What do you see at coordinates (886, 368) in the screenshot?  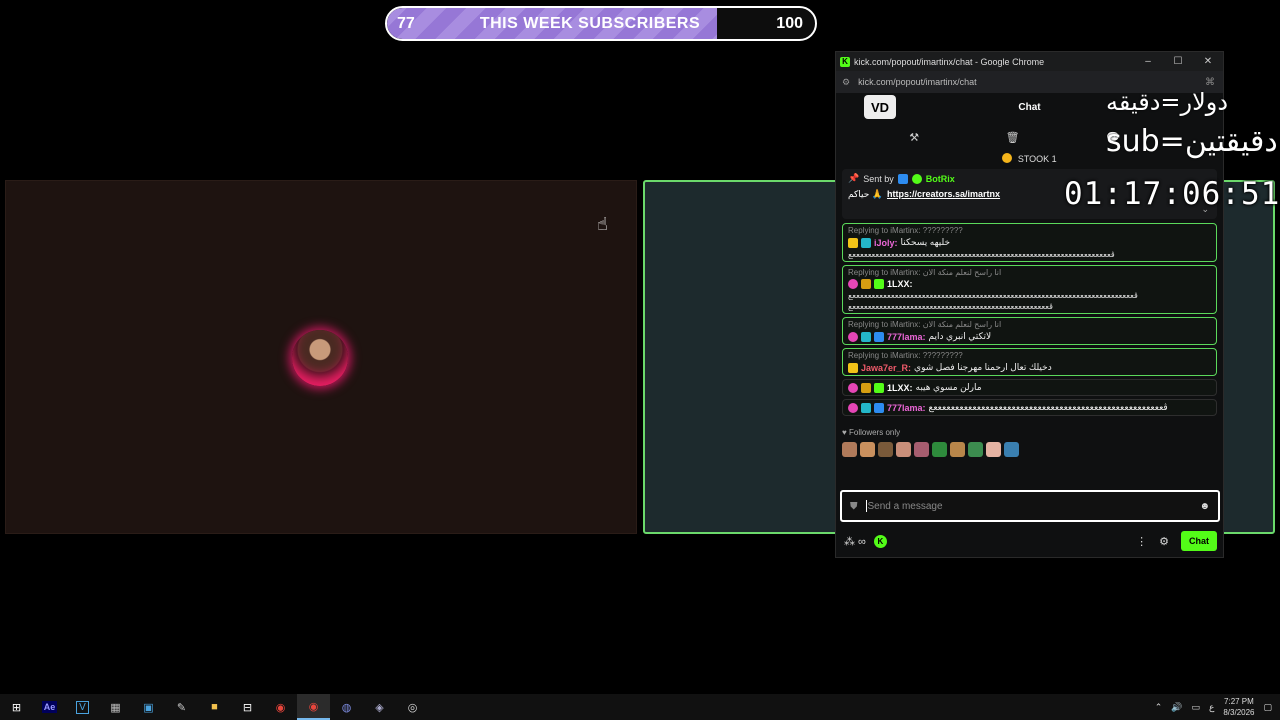 I see `chat-username: Jawa7er_R:` at bounding box center [886, 368].